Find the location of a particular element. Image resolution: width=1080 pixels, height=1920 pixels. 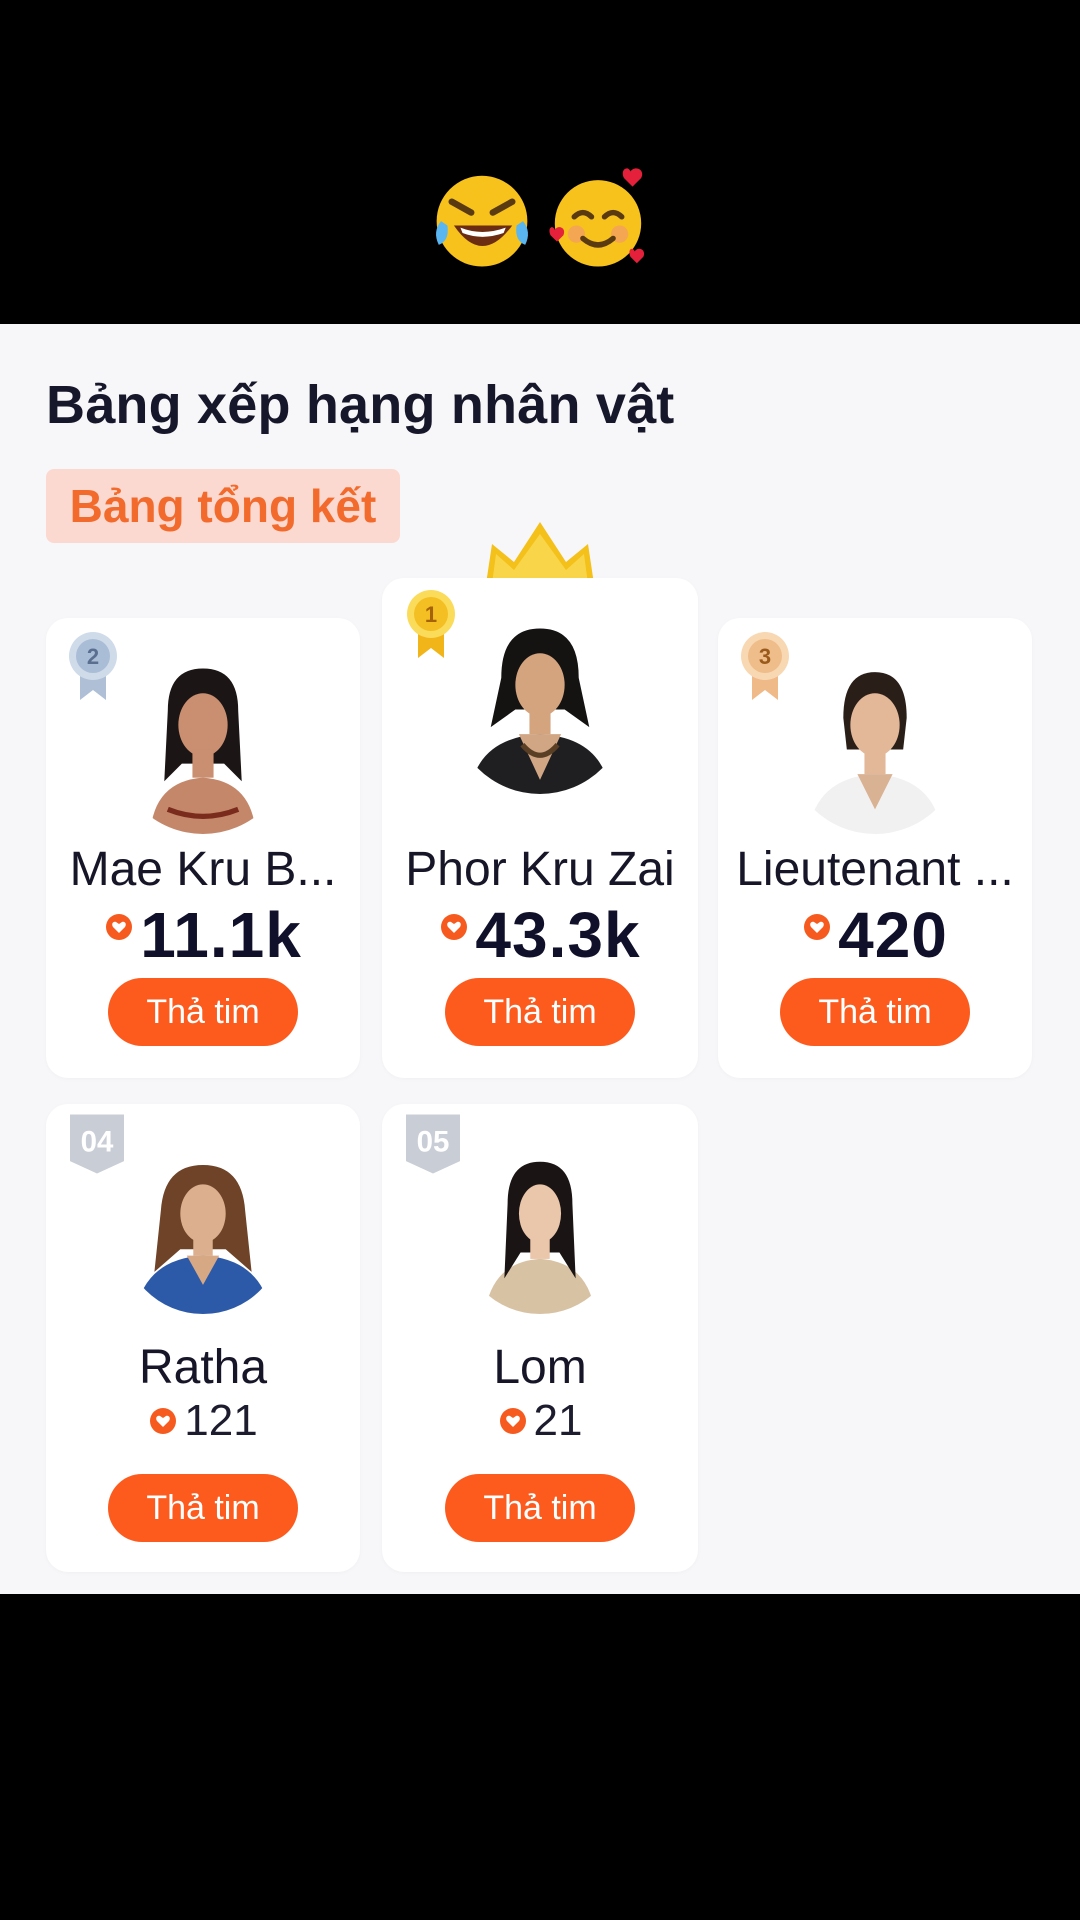

svg-text: 05 is located at coordinates (433, 1141).